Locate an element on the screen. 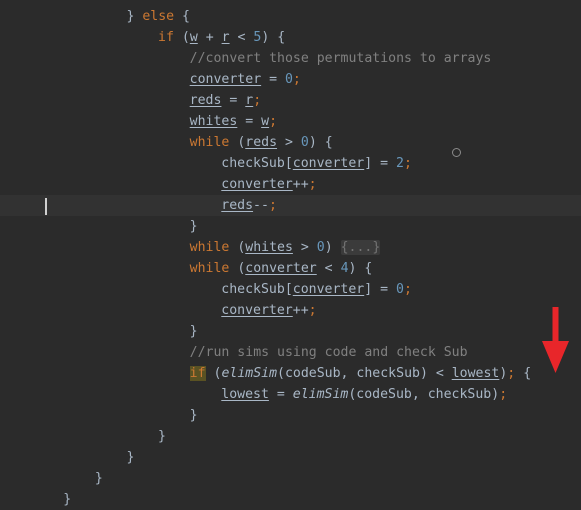 Image resolution: width=581 pixels, height=510 pixels. code-line-content: reds = r; is located at coordinates (131, 100).